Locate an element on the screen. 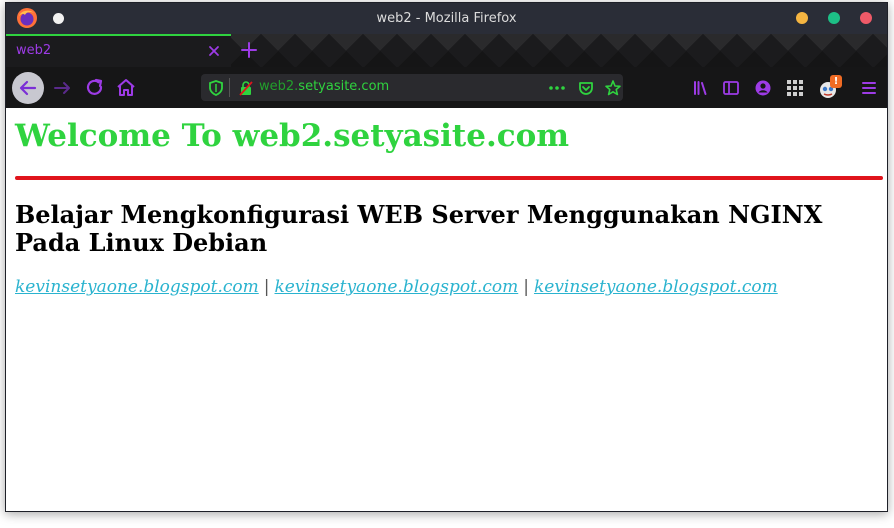  tab-strip: web2 is located at coordinates (446, 50).